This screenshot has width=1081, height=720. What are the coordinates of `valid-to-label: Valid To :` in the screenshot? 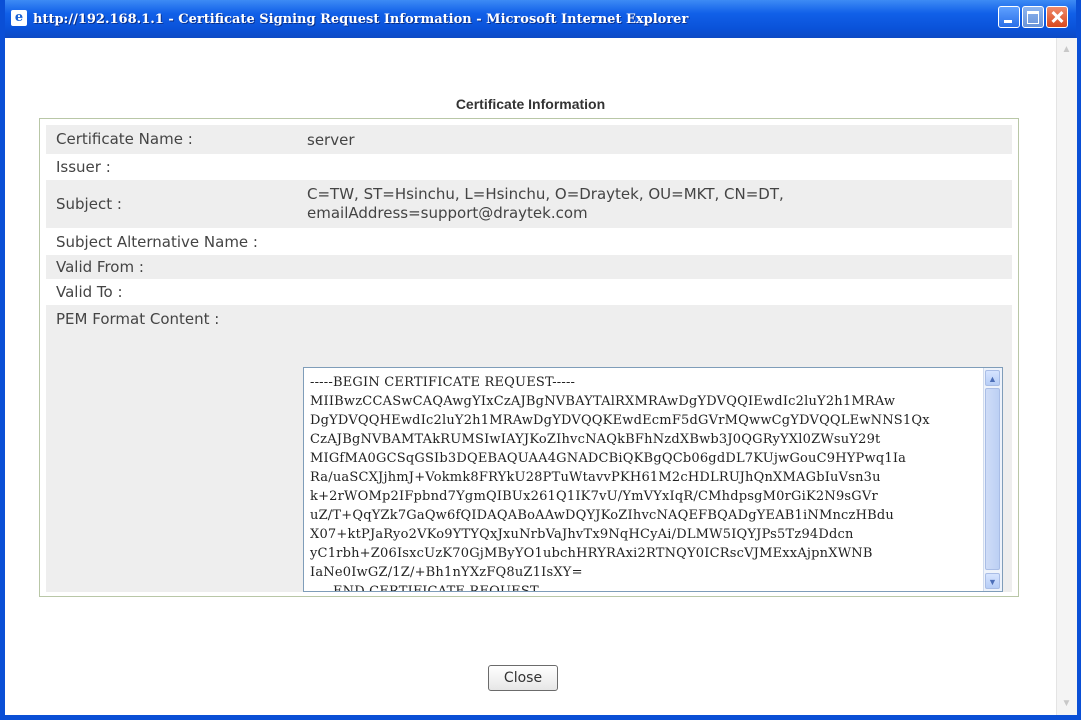 It's located at (89, 292).